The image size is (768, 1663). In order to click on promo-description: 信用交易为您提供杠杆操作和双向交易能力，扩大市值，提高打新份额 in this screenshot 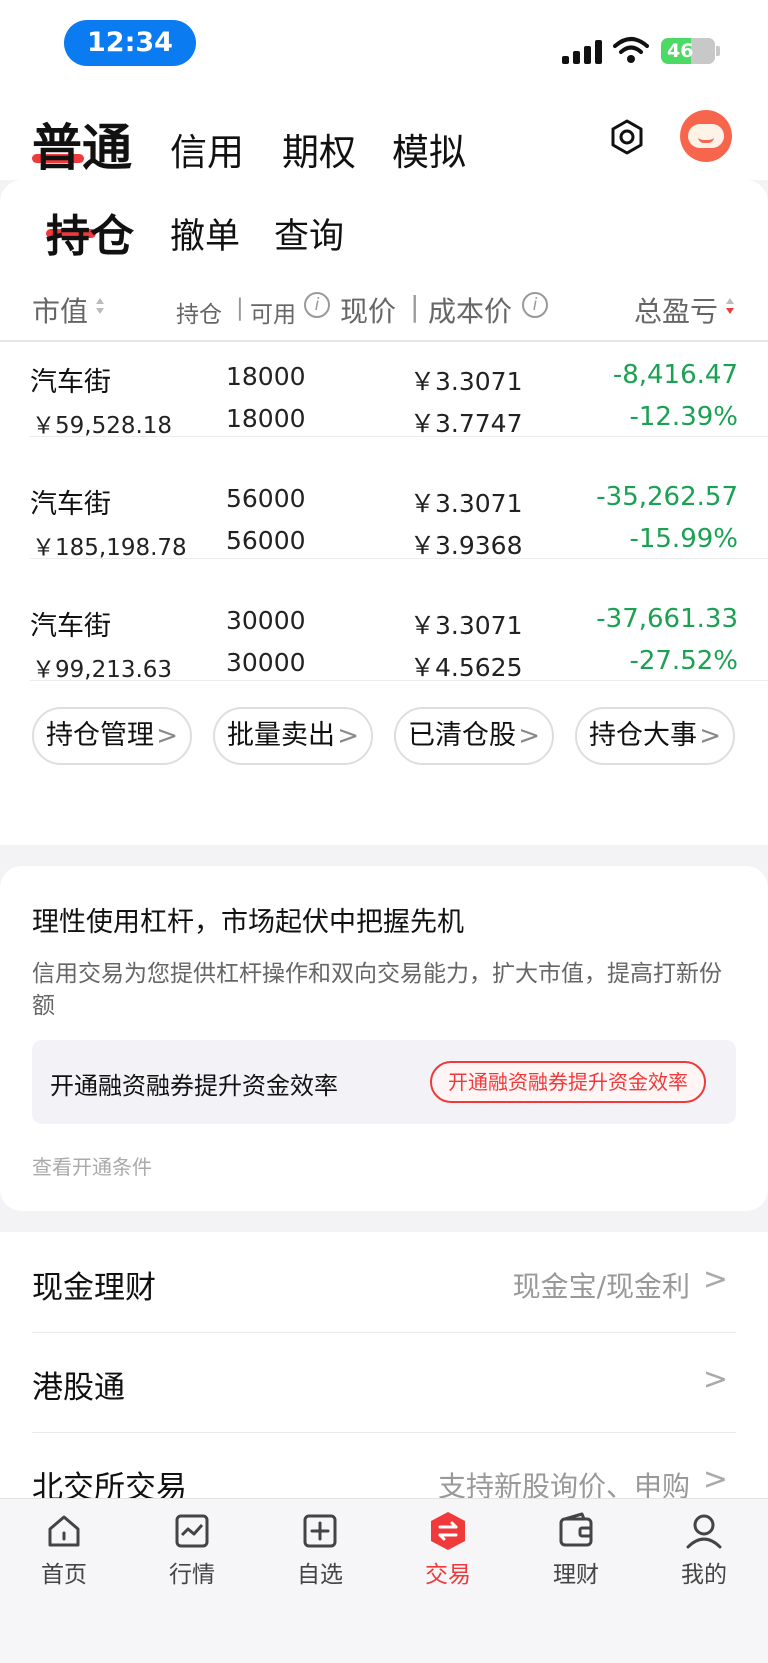, I will do `click(377, 990)`.